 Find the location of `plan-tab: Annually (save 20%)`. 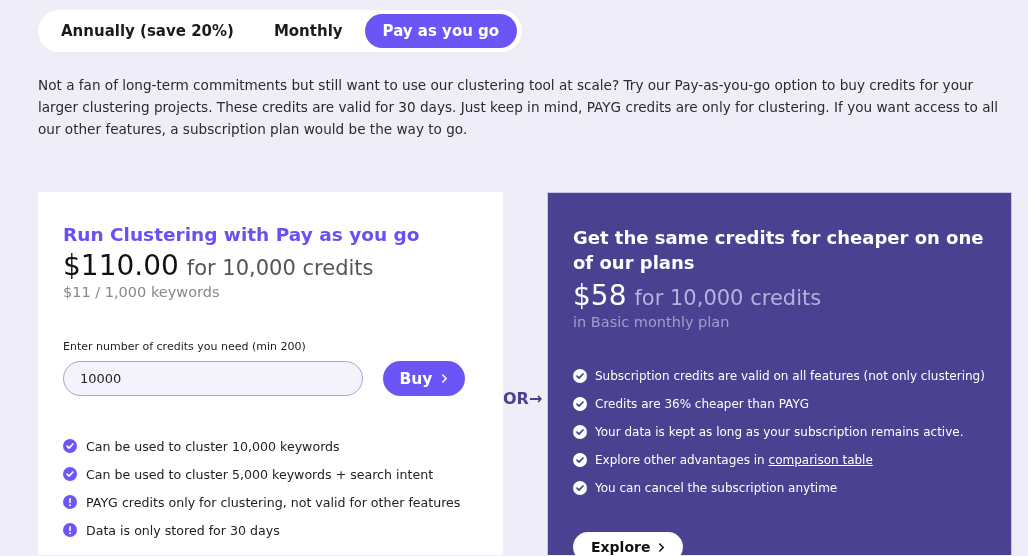

plan-tab: Annually (save 20%) is located at coordinates (147, 31).